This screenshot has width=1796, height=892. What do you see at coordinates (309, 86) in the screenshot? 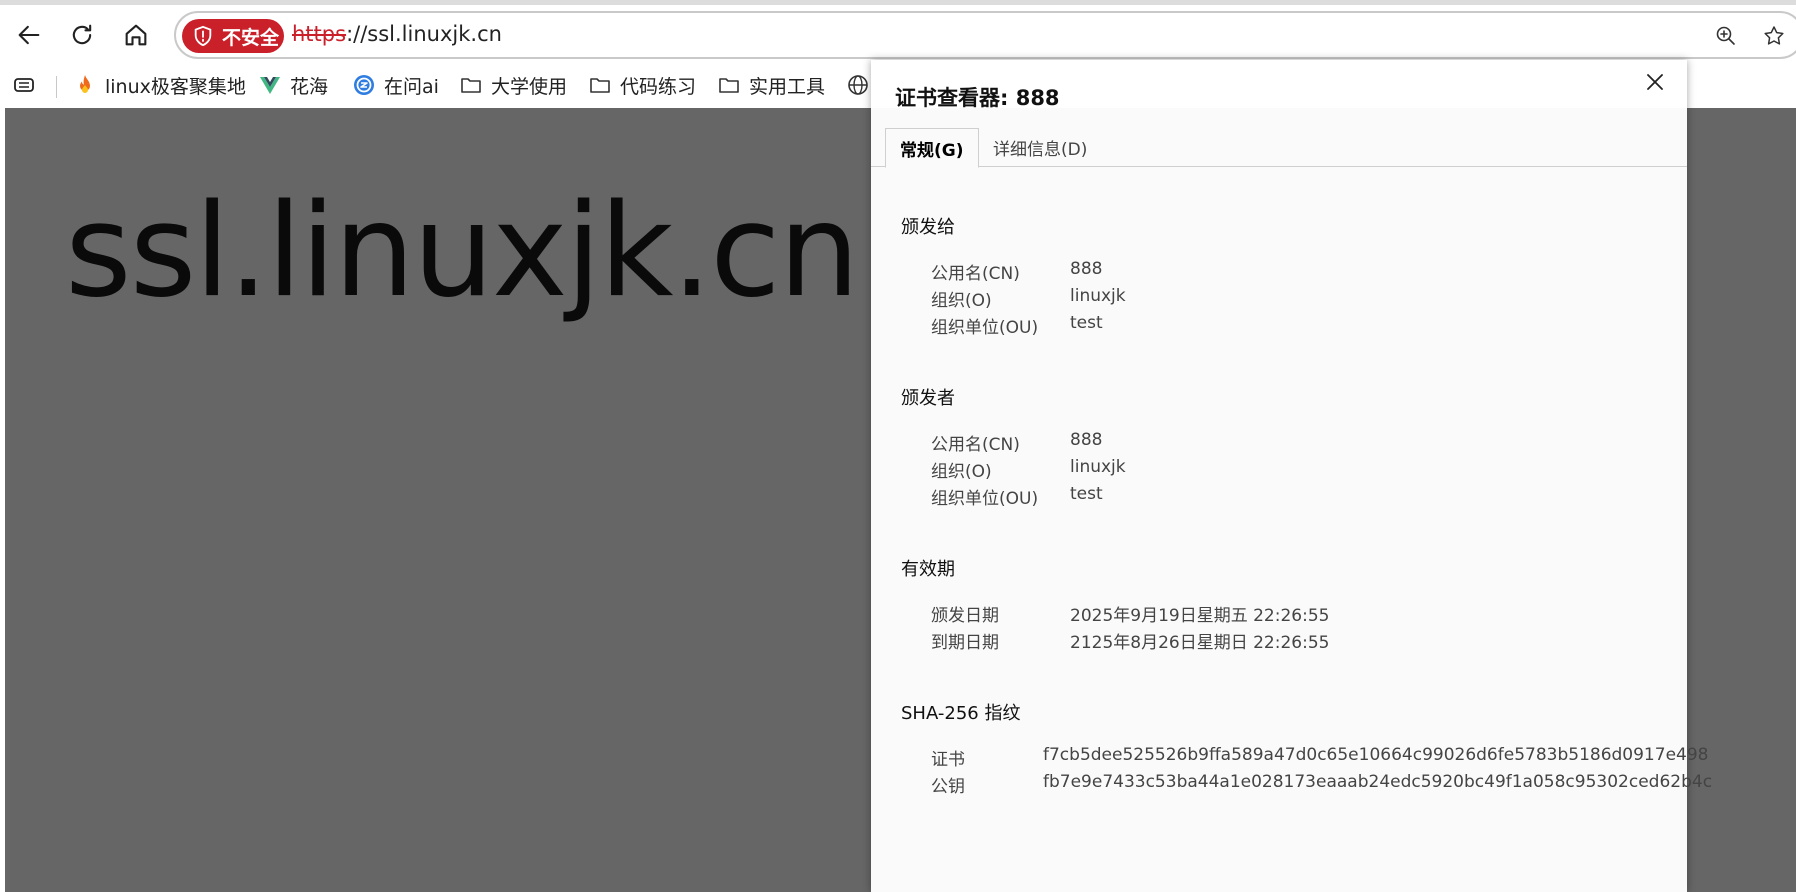
I see `bookmark-label: 花海` at bounding box center [309, 86].